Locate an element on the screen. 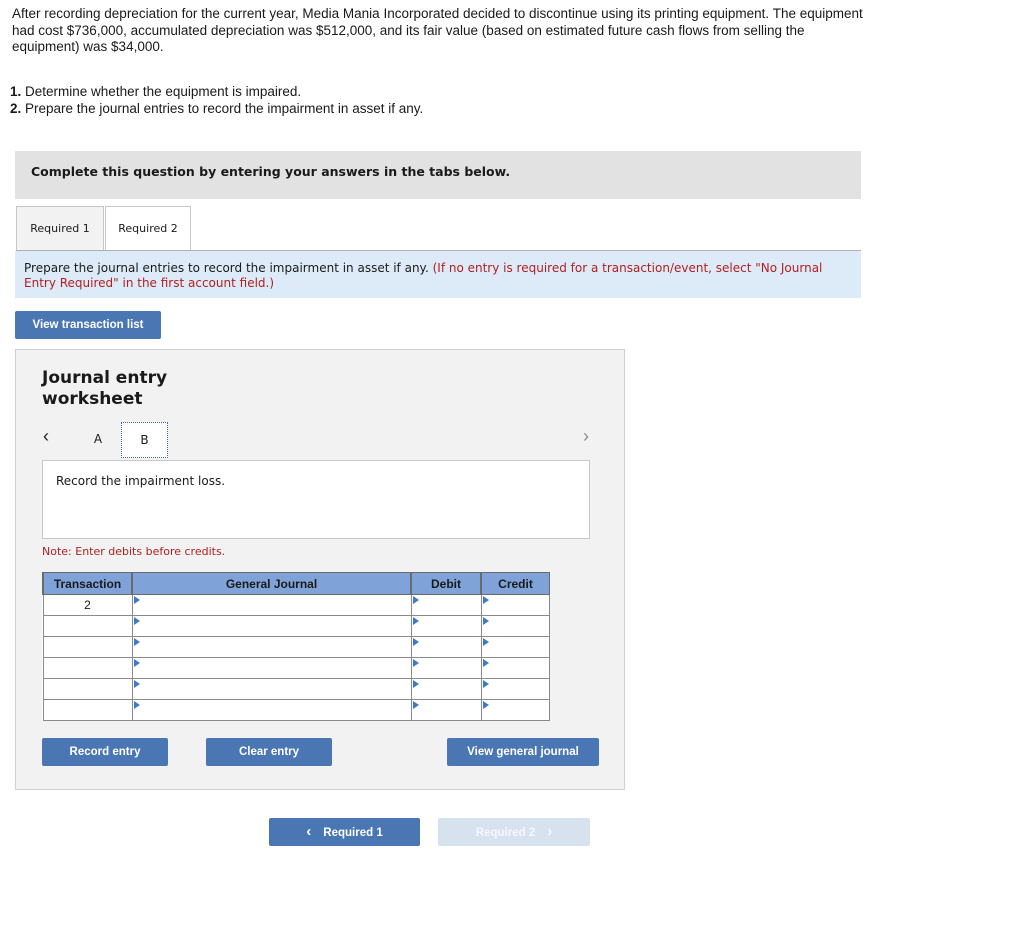 This screenshot has height=942, width=1024. view-transaction-list-button: View transaction list is located at coordinates (88, 325).